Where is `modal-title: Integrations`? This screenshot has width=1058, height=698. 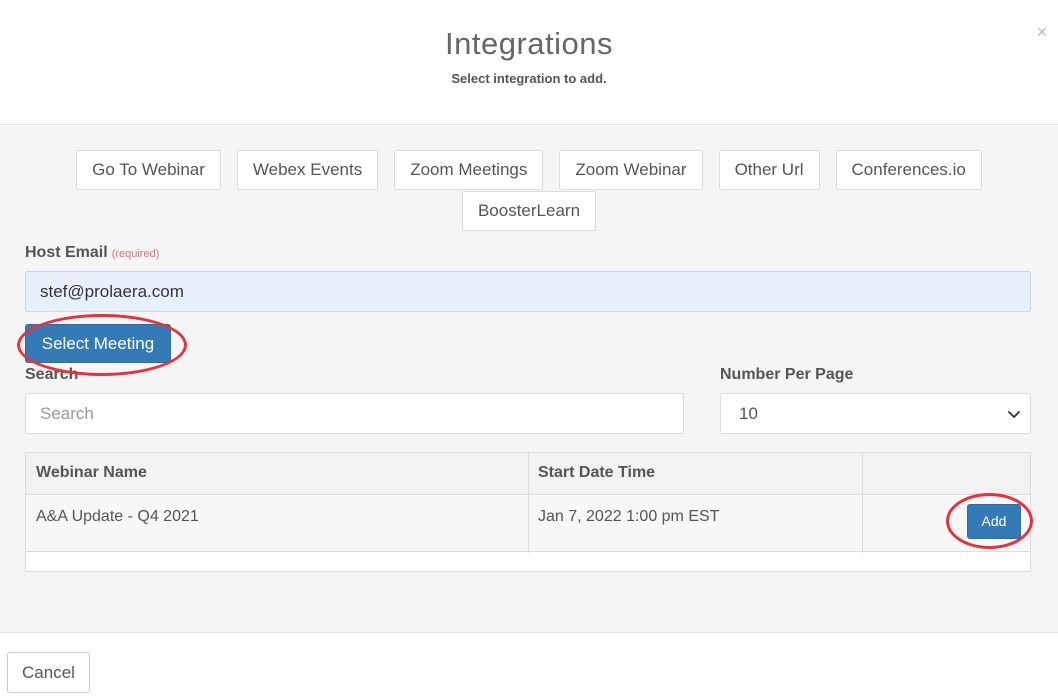
modal-title: Integrations is located at coordinates (529, 43).